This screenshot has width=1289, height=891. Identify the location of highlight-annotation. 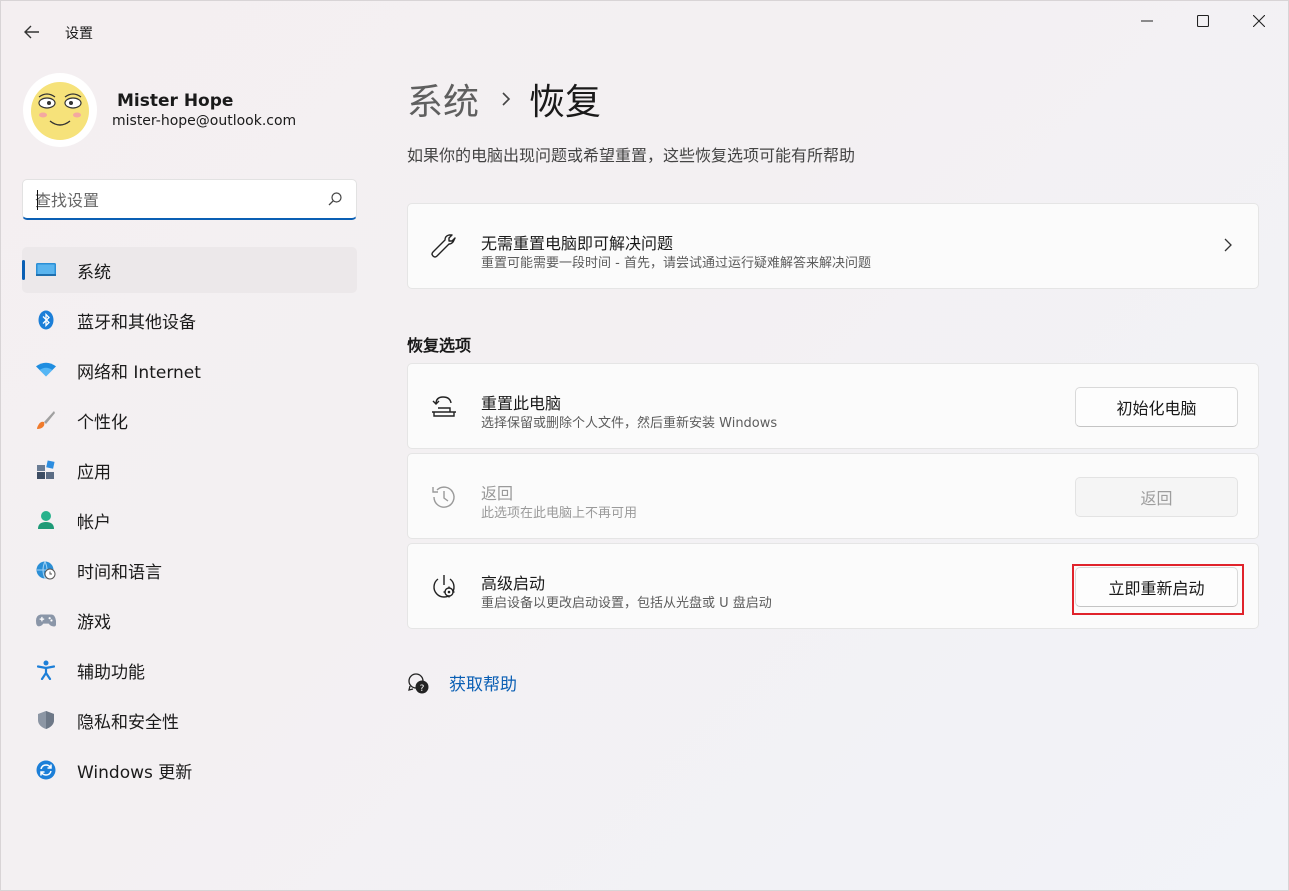
(1158, 589).